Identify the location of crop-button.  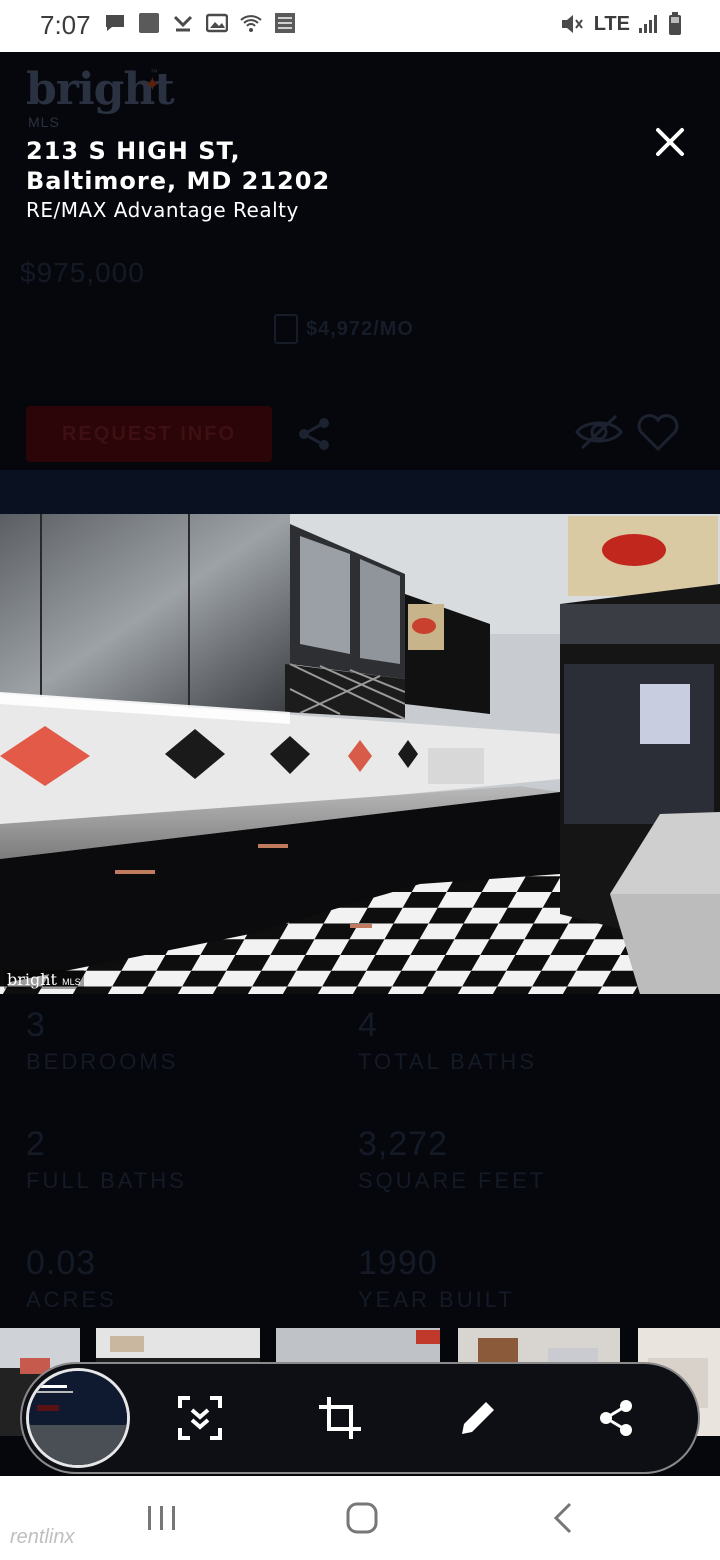
(340, 1418).